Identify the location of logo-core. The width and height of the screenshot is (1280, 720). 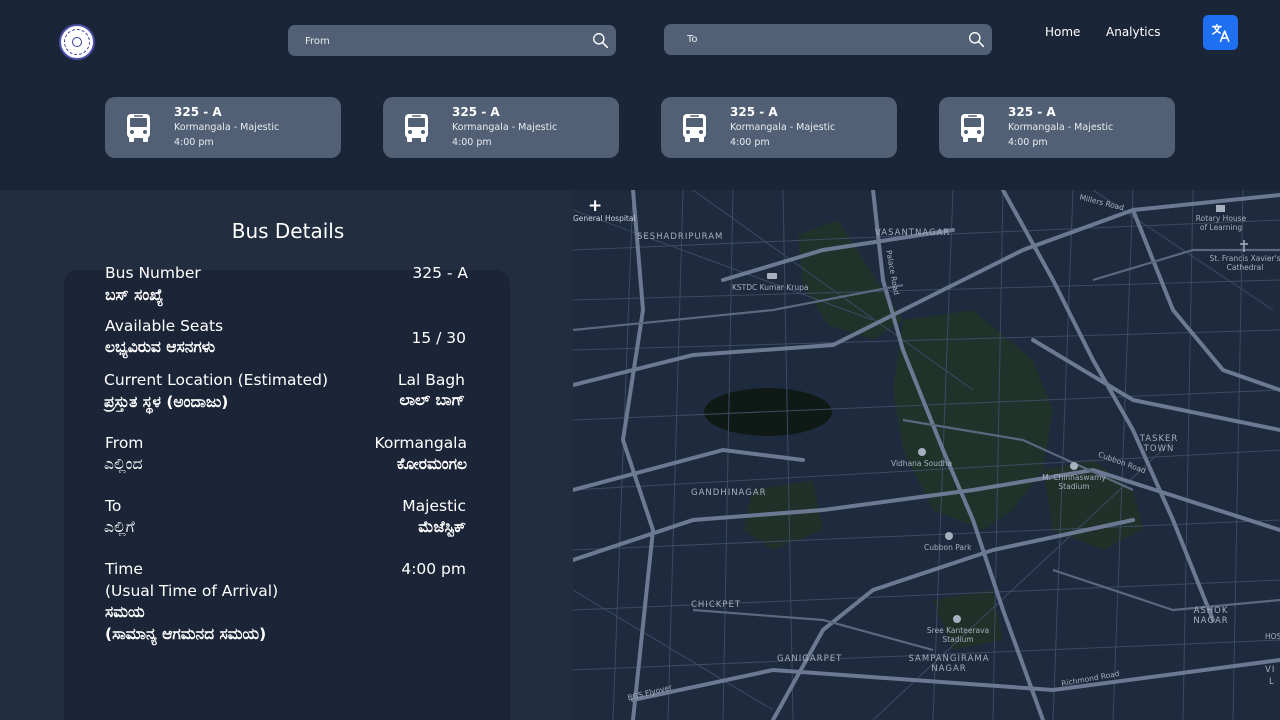
(77, 42).